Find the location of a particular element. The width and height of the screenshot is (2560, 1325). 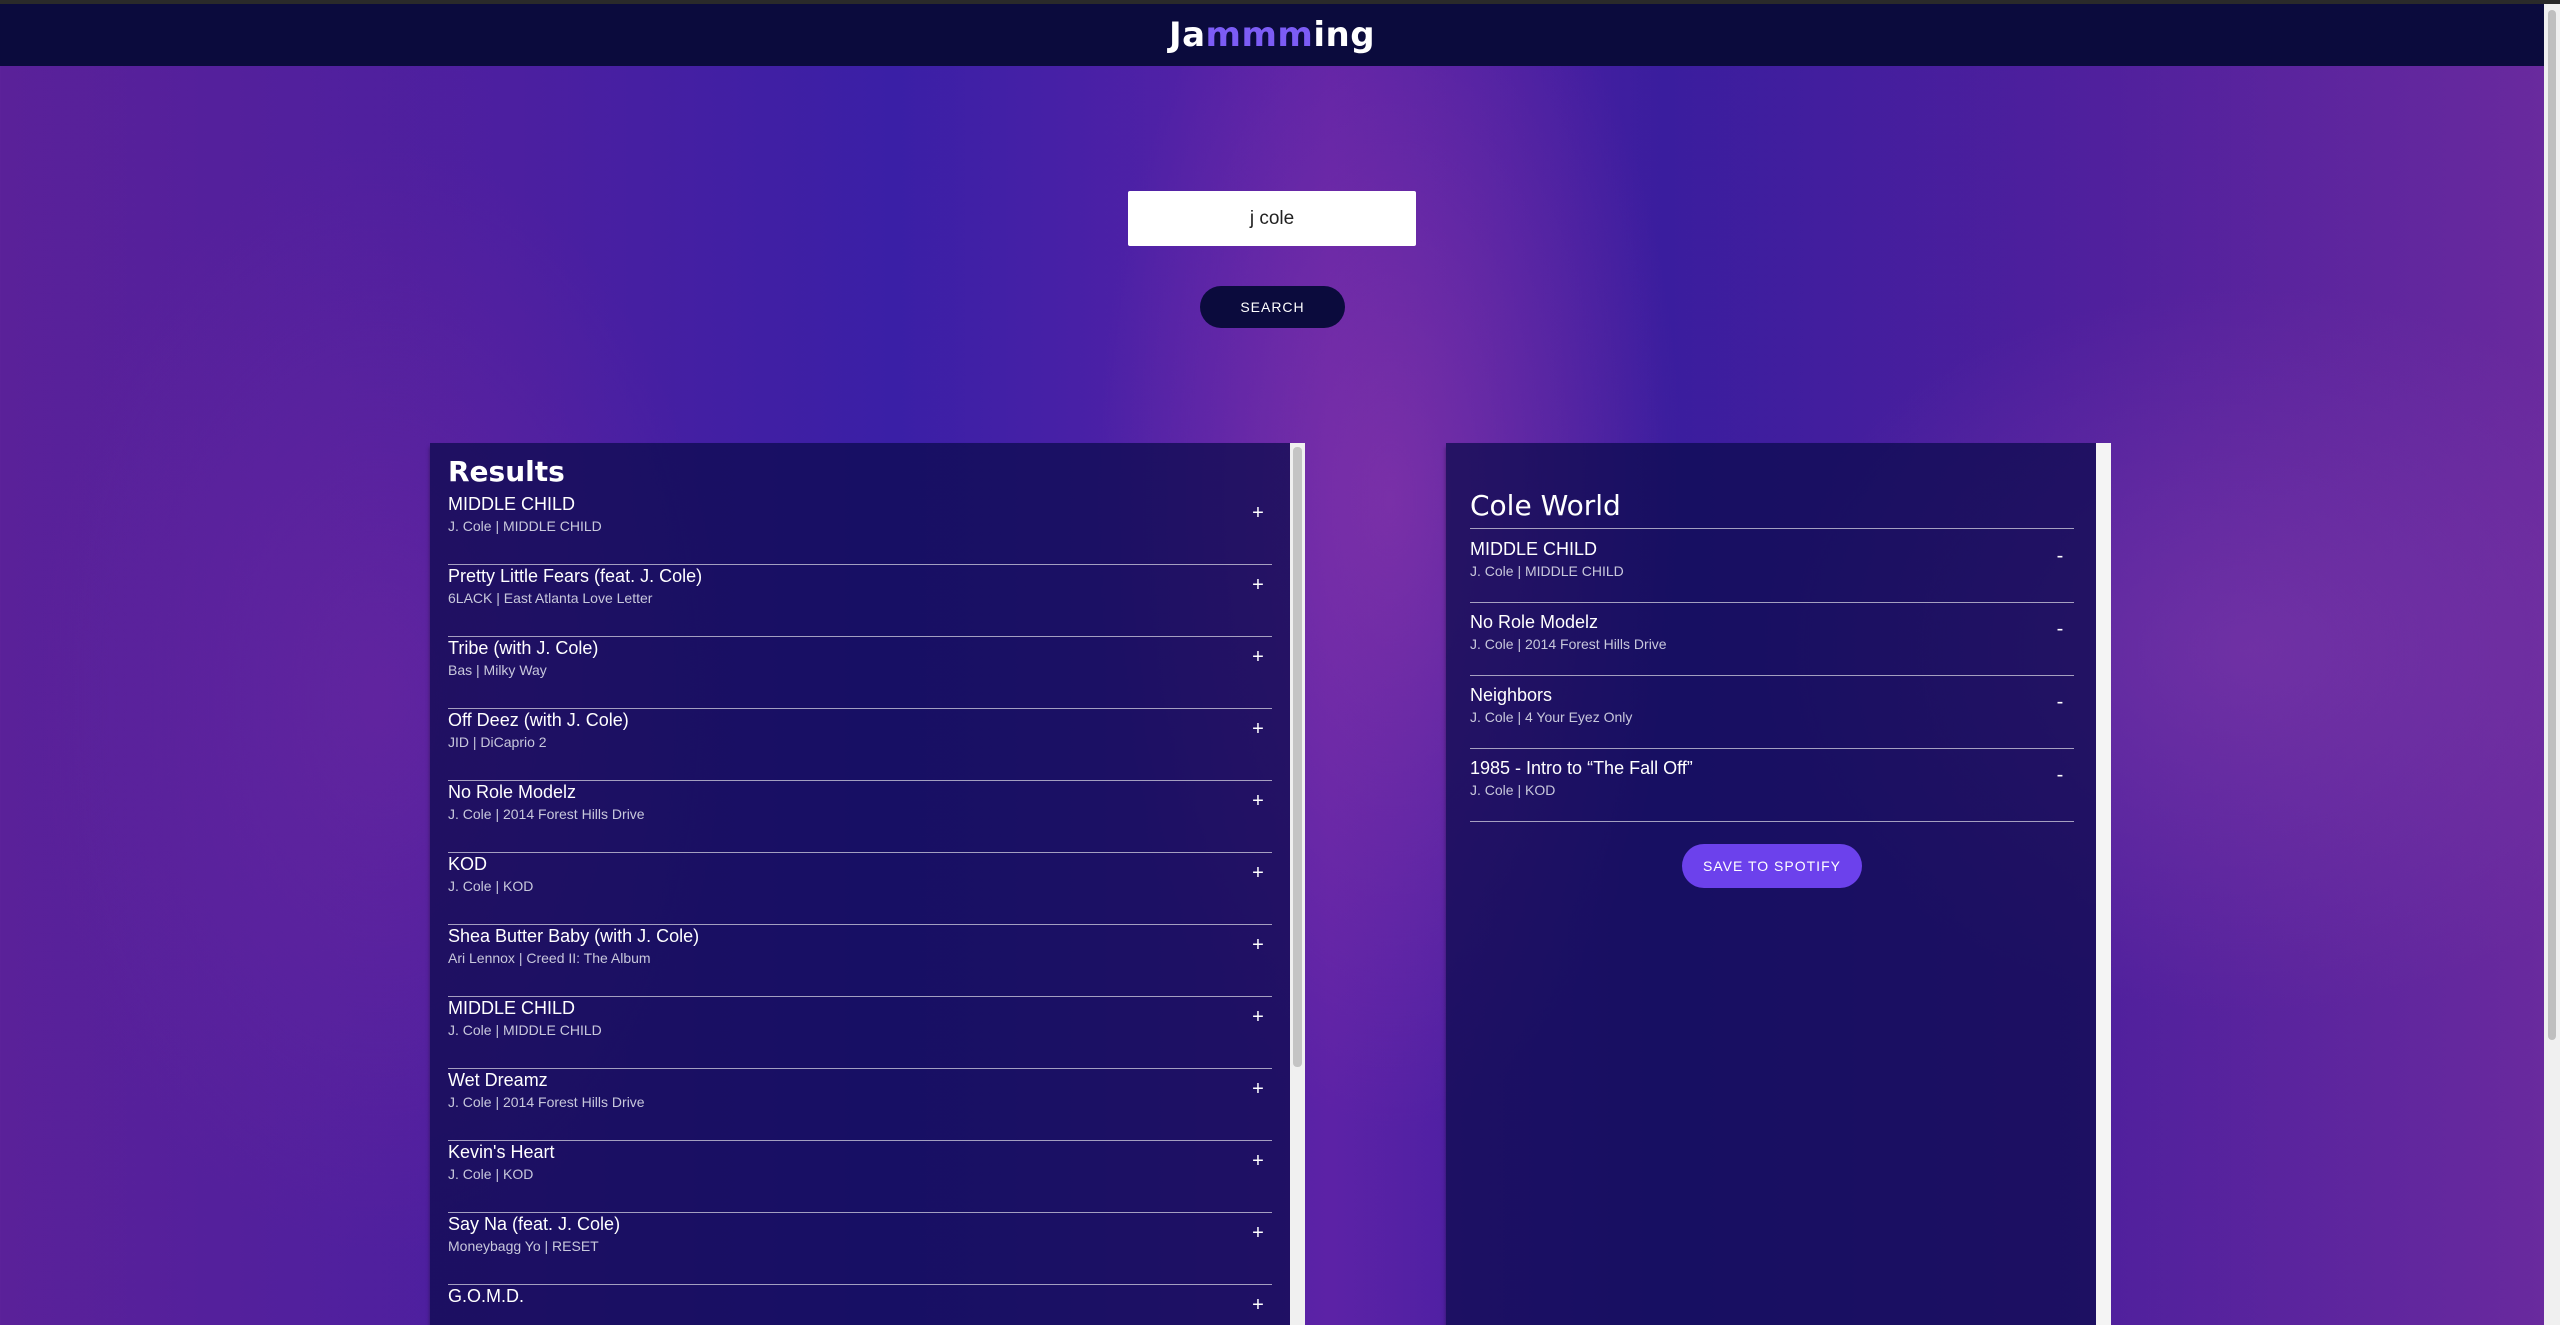

app-logo: Jammming is located at coordinates (1272, 35).